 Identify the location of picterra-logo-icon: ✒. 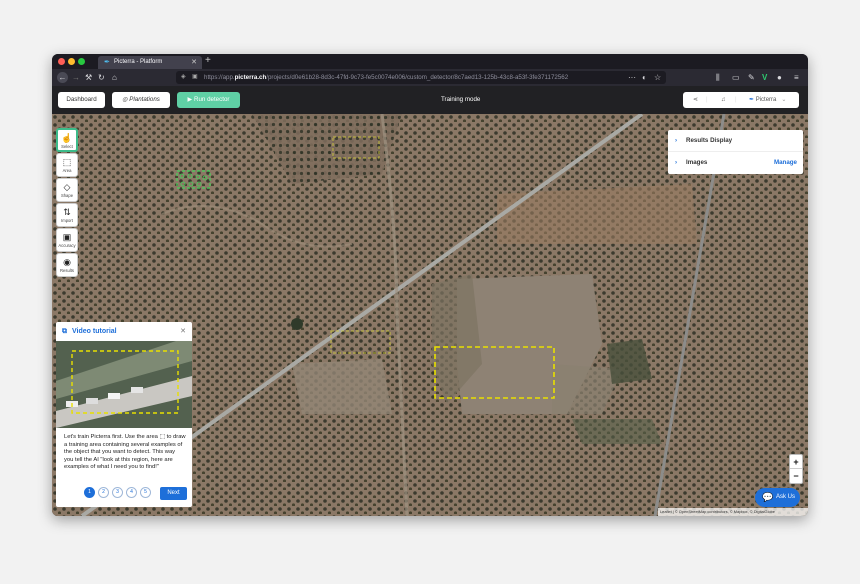
(752, 100).